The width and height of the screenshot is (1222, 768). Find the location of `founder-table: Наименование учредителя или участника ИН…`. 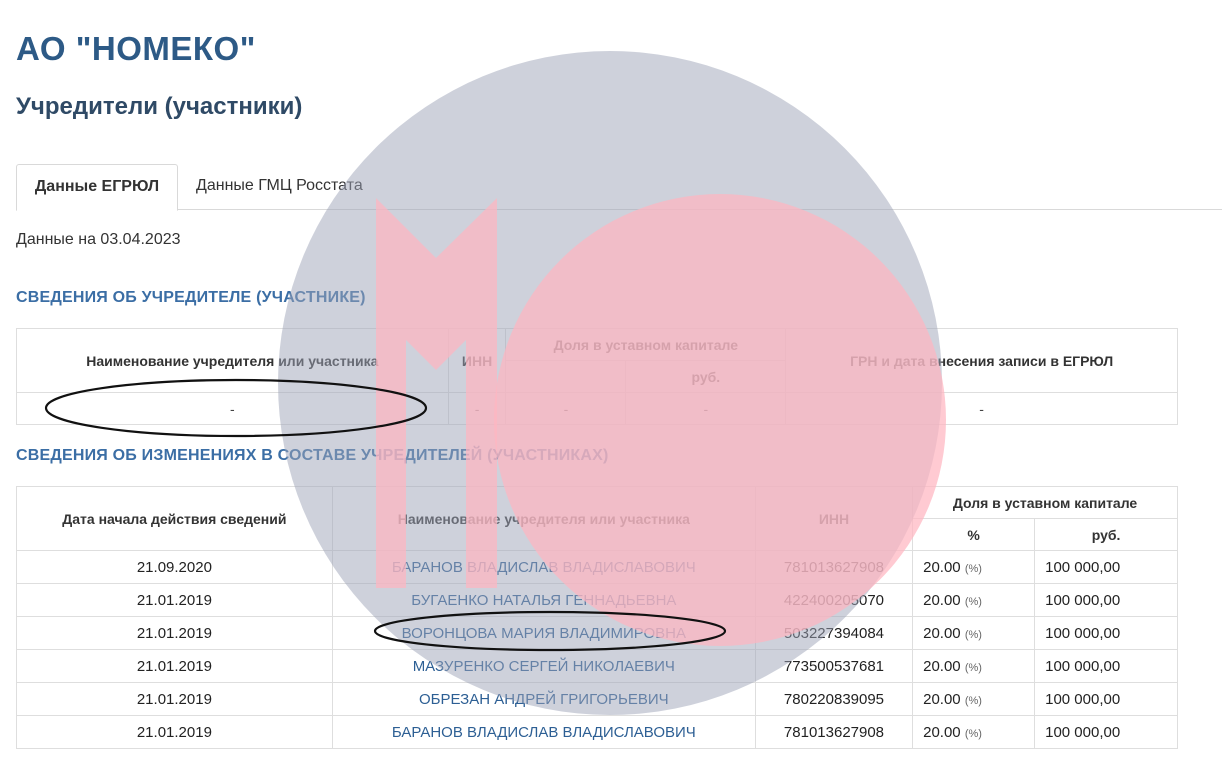

founder-table: Наименование учредителя или участника ИН… is located at coordinates (597, 376).